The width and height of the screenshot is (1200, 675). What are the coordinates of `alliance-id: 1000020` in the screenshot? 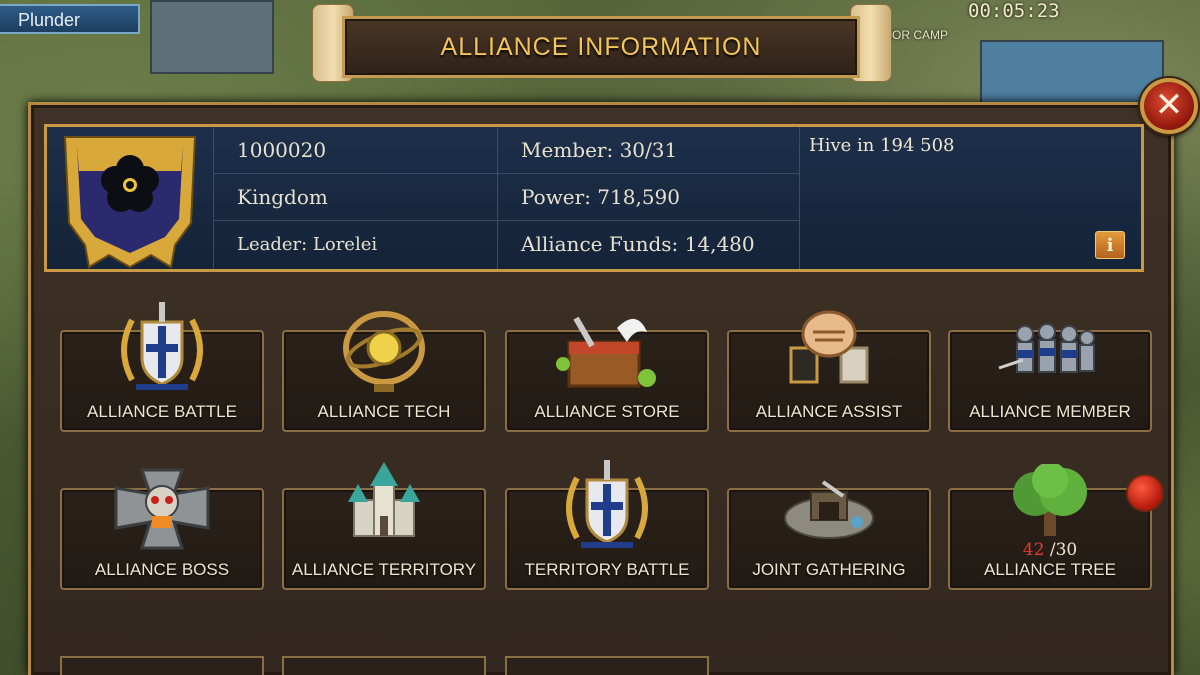 It's located at (355, 150).